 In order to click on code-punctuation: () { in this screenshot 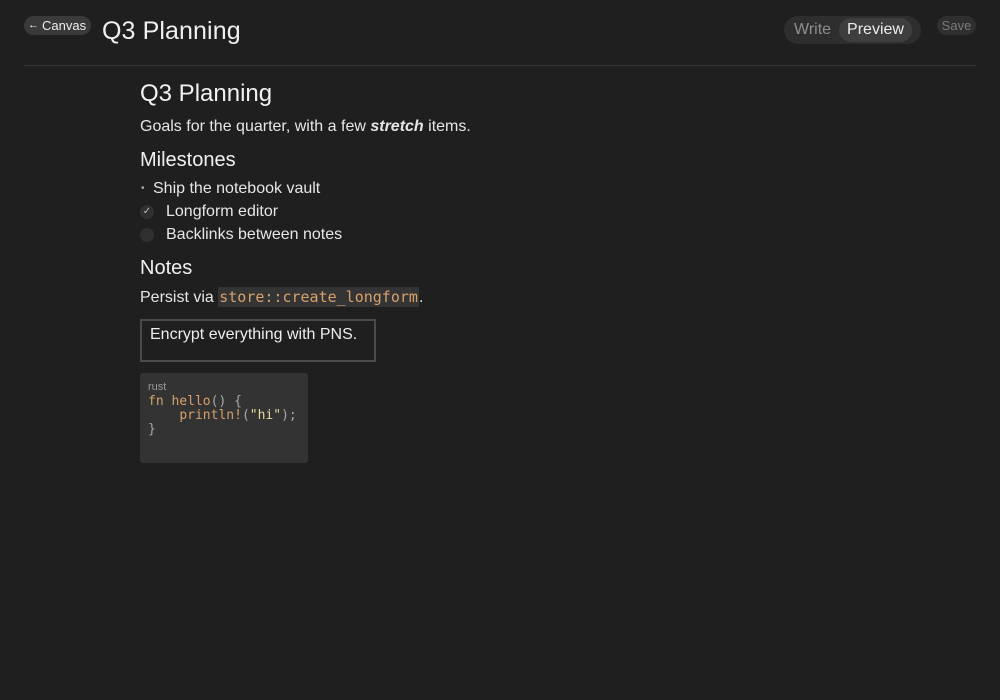, I will do `click(226, 401)`.